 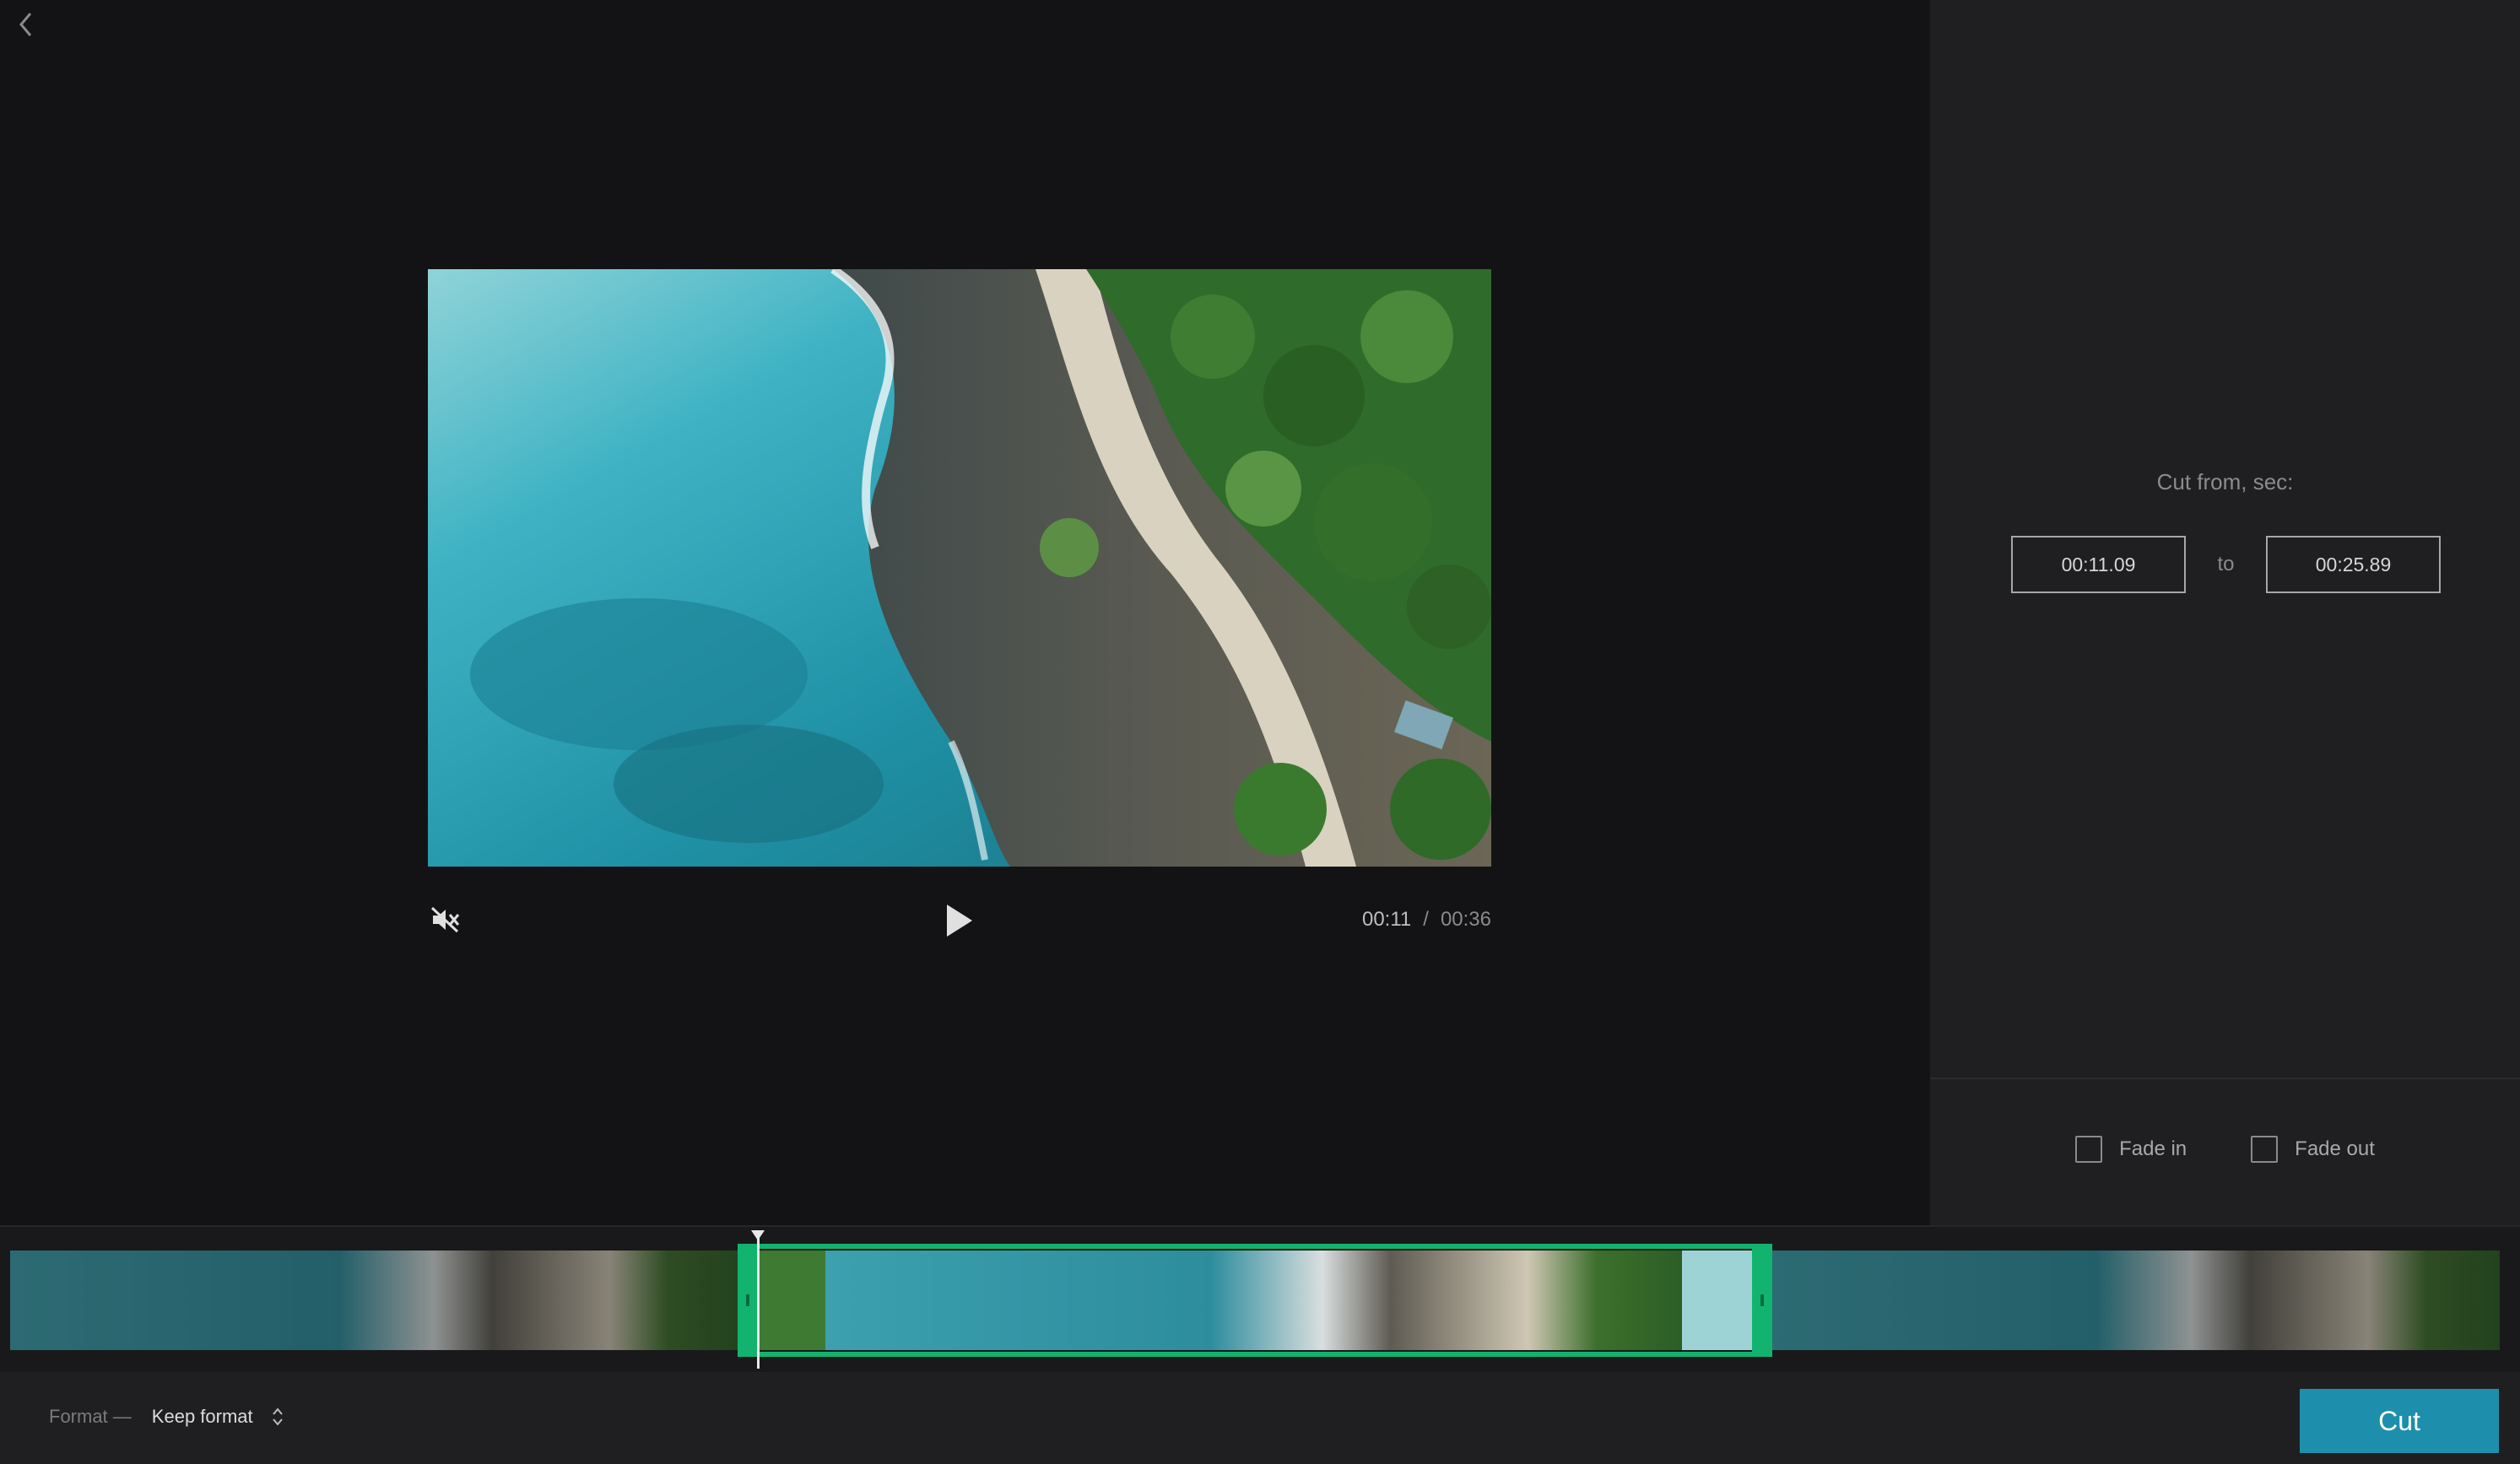 I want to click on selection-end-handle, so click(x=1762, y=1300).